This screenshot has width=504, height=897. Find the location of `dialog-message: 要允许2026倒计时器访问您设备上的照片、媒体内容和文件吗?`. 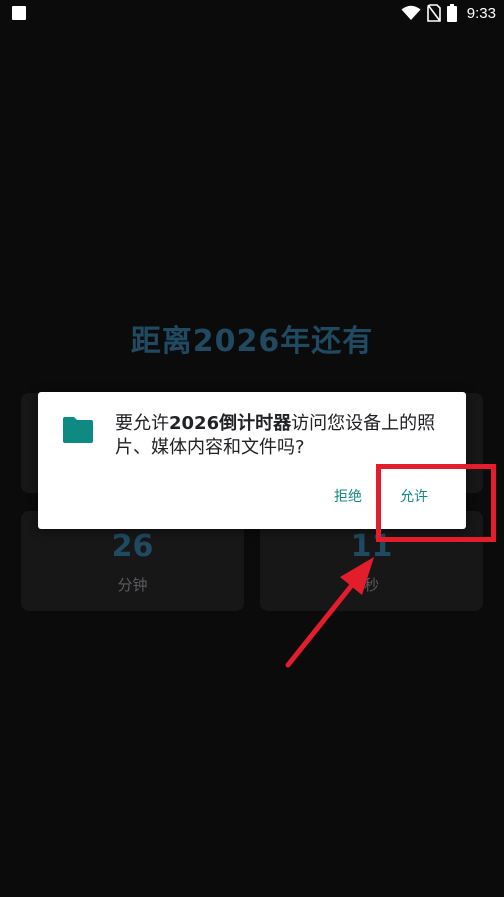

dialog-message: 要允许2026倒计时器访问您设备上的照片、媒体内容和文件吗? is located at coordinates (280, 436).